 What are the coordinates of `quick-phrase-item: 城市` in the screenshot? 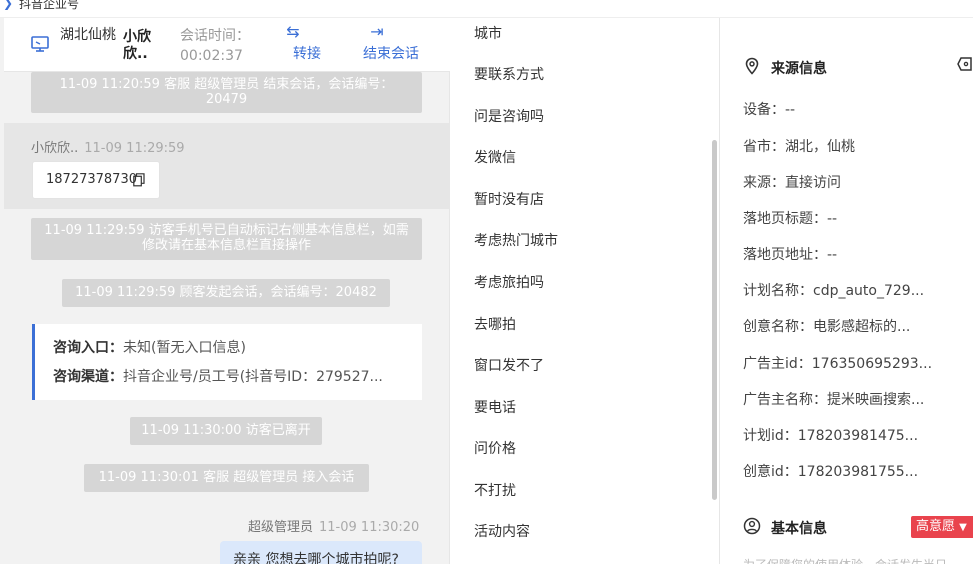 It's located at (488, 33).